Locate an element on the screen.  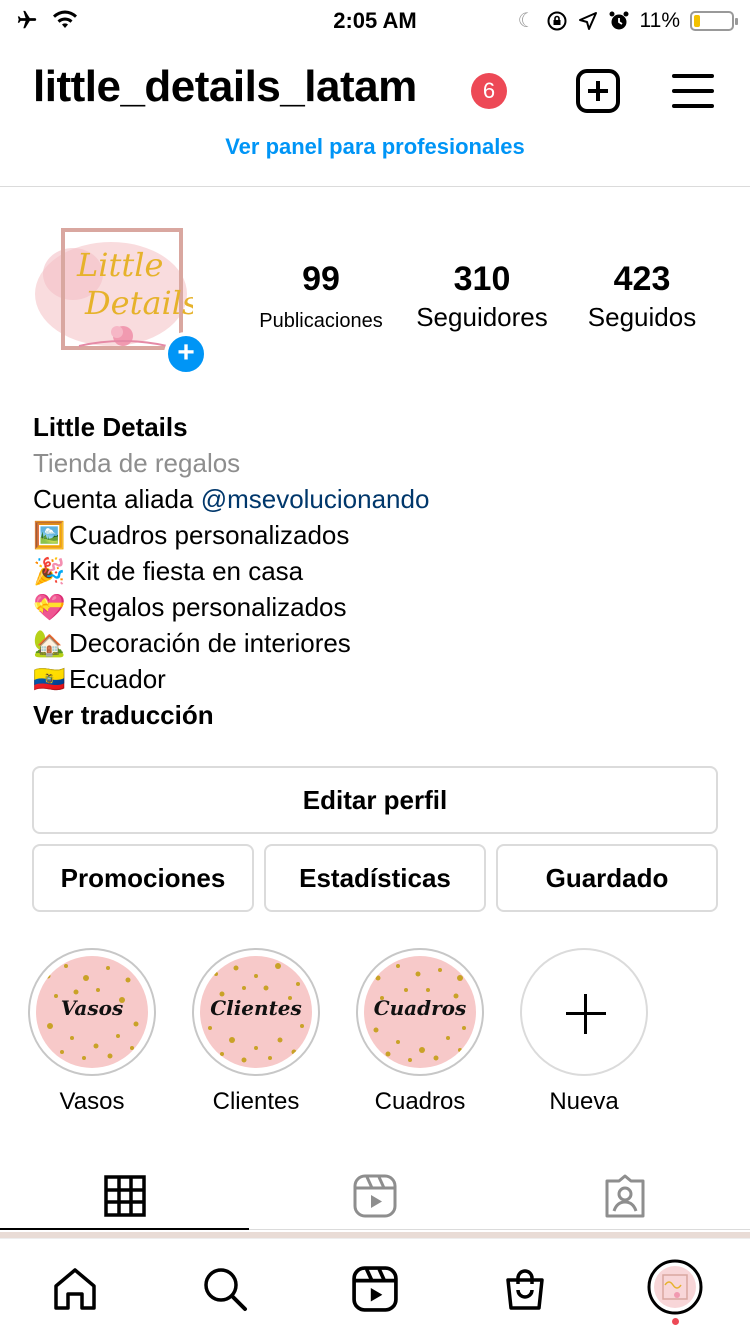
highlight-ring: Vasos is located at coordinates (92, 1012).